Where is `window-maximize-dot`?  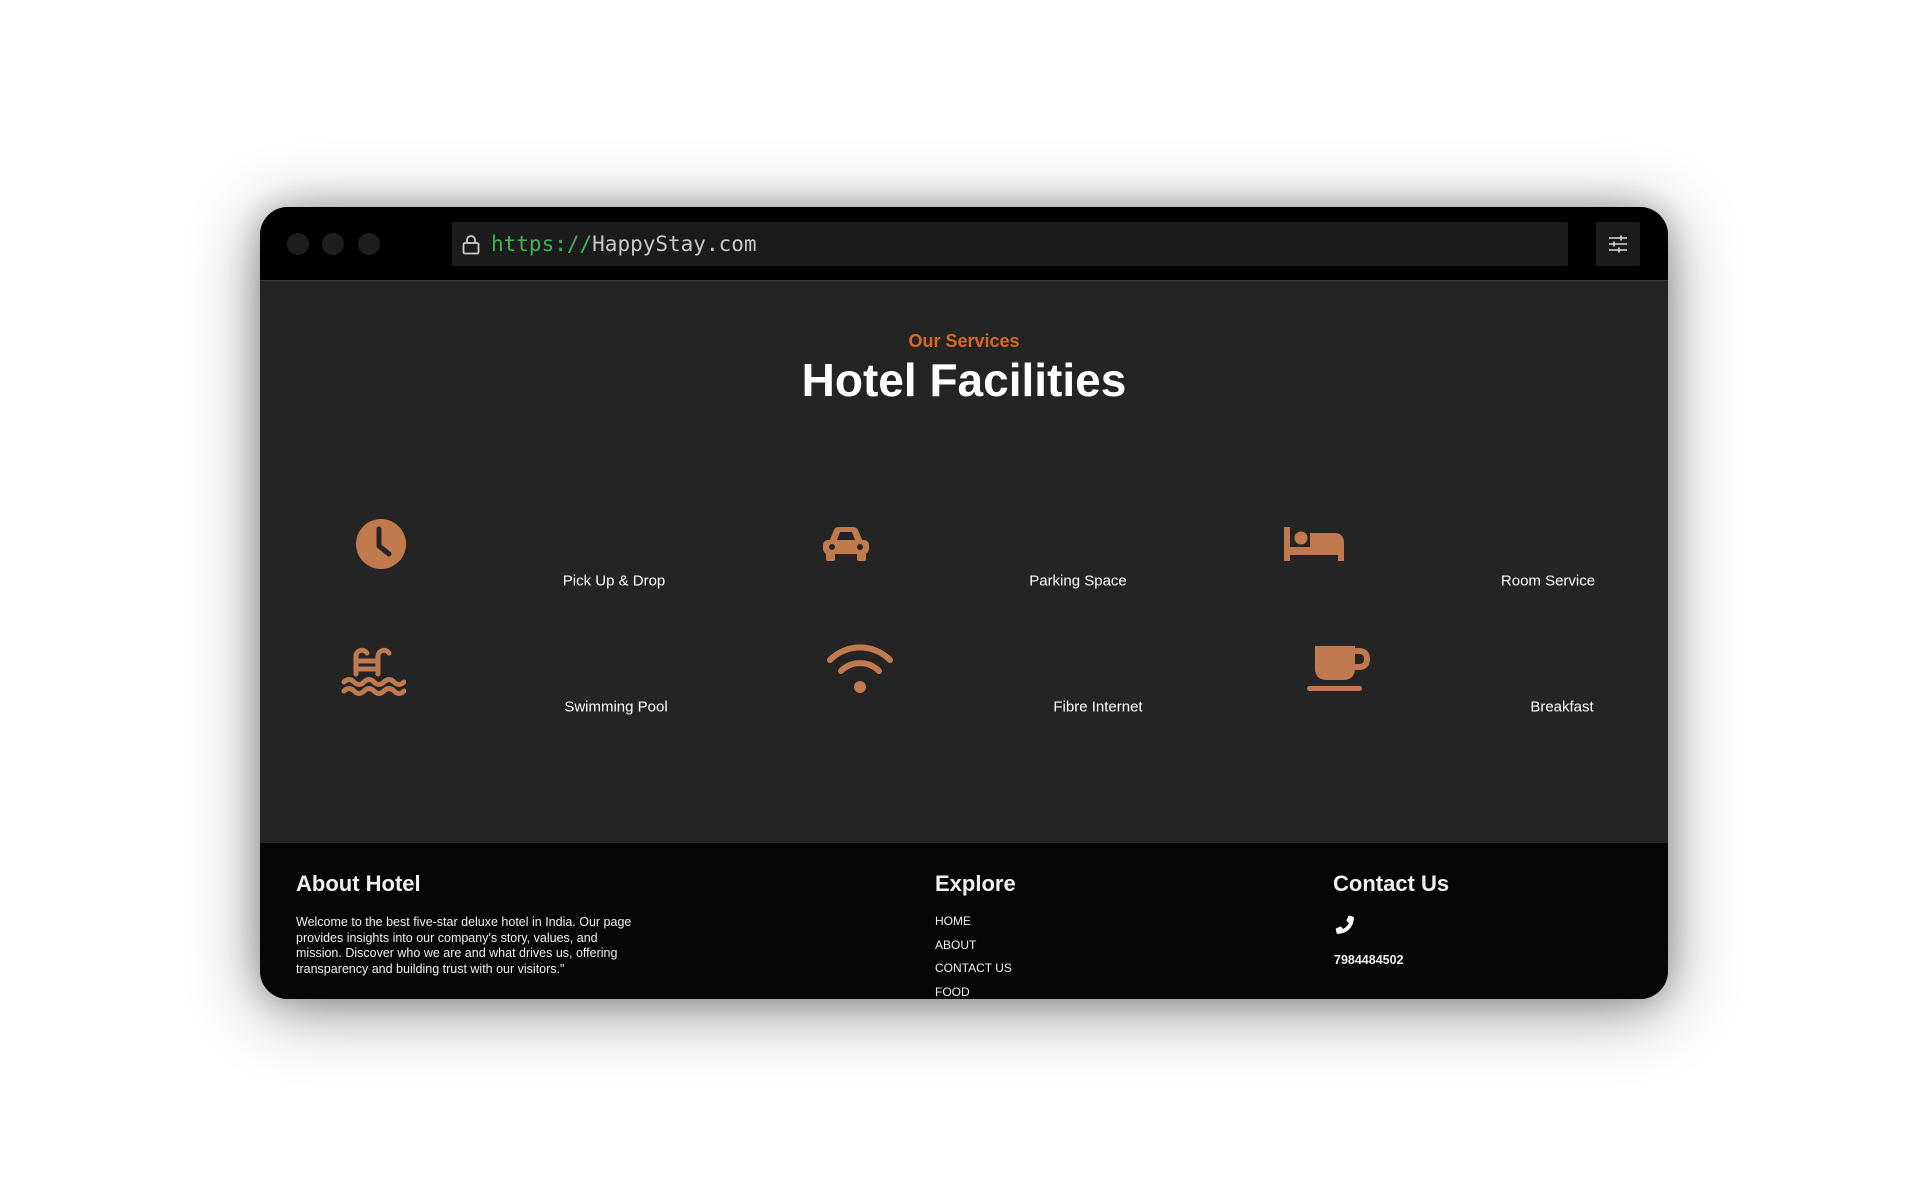 window-maximize-dot is located at coordinates (369, 244).